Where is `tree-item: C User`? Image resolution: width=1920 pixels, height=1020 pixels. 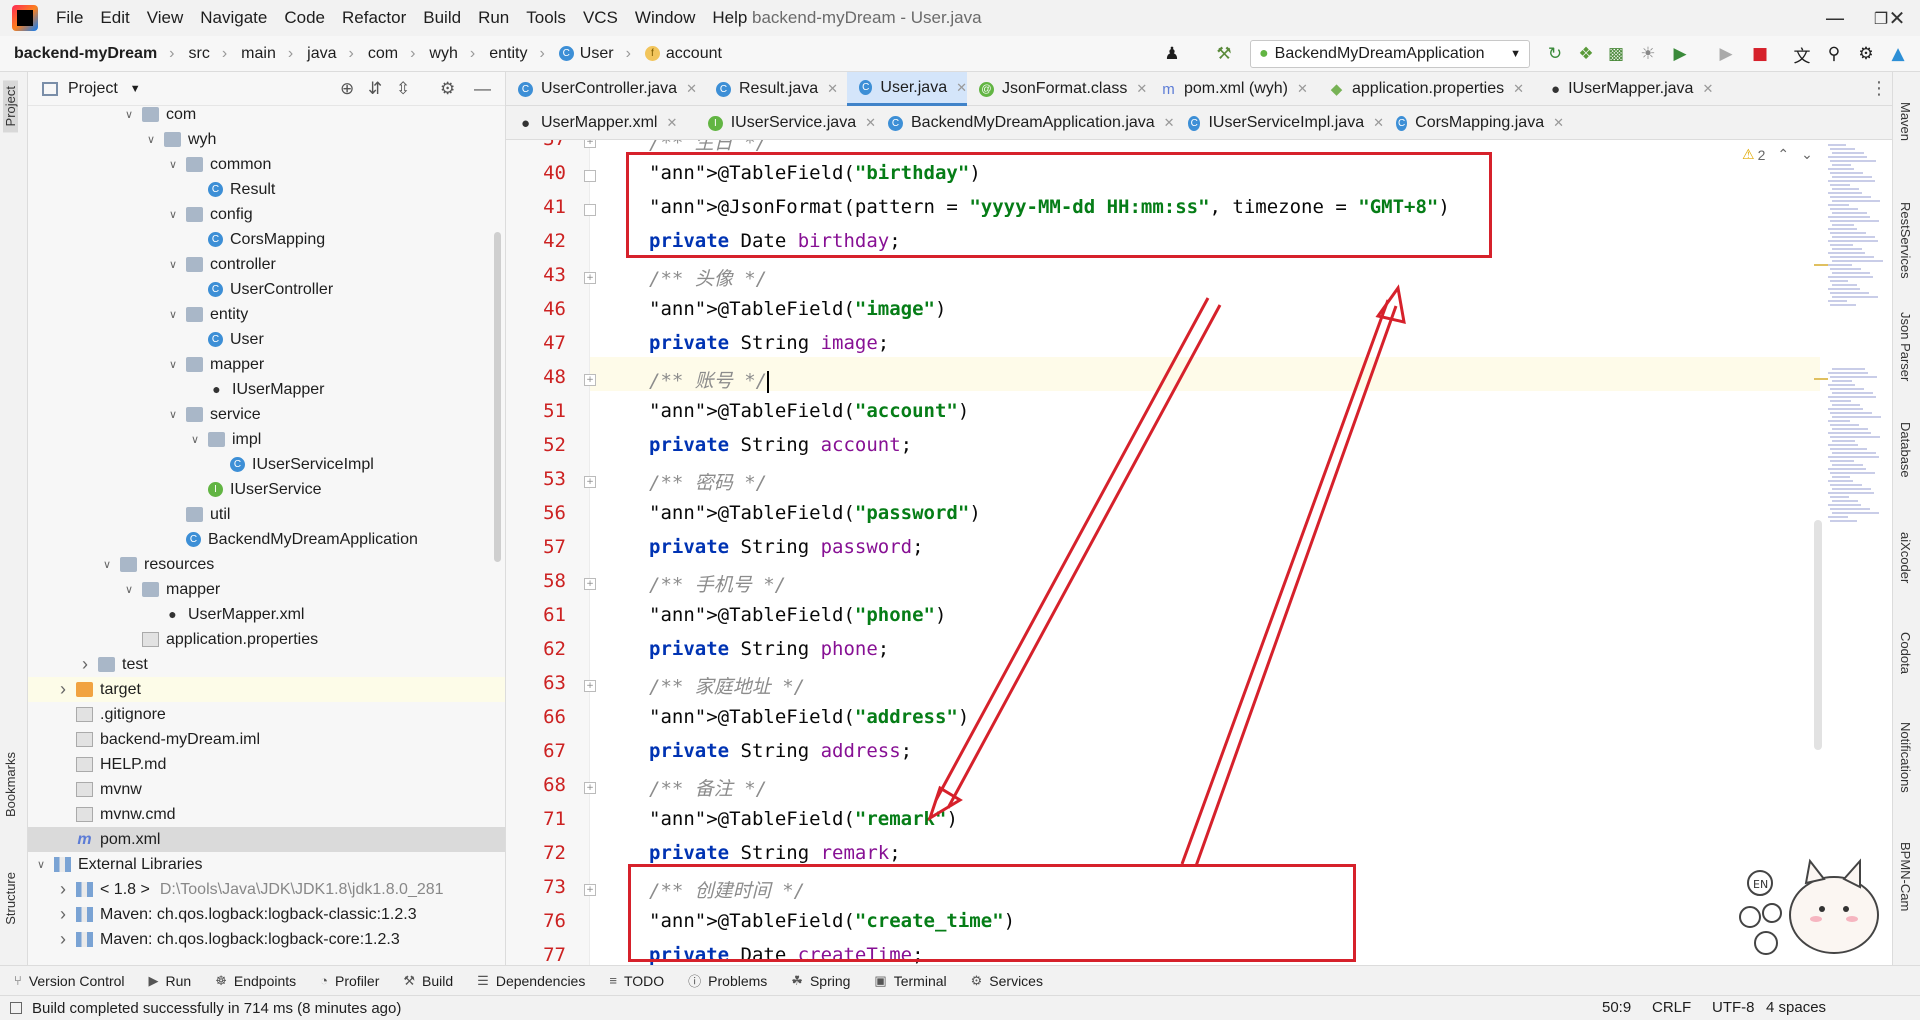 tree-item: C User is located at coordinates (266, 339).